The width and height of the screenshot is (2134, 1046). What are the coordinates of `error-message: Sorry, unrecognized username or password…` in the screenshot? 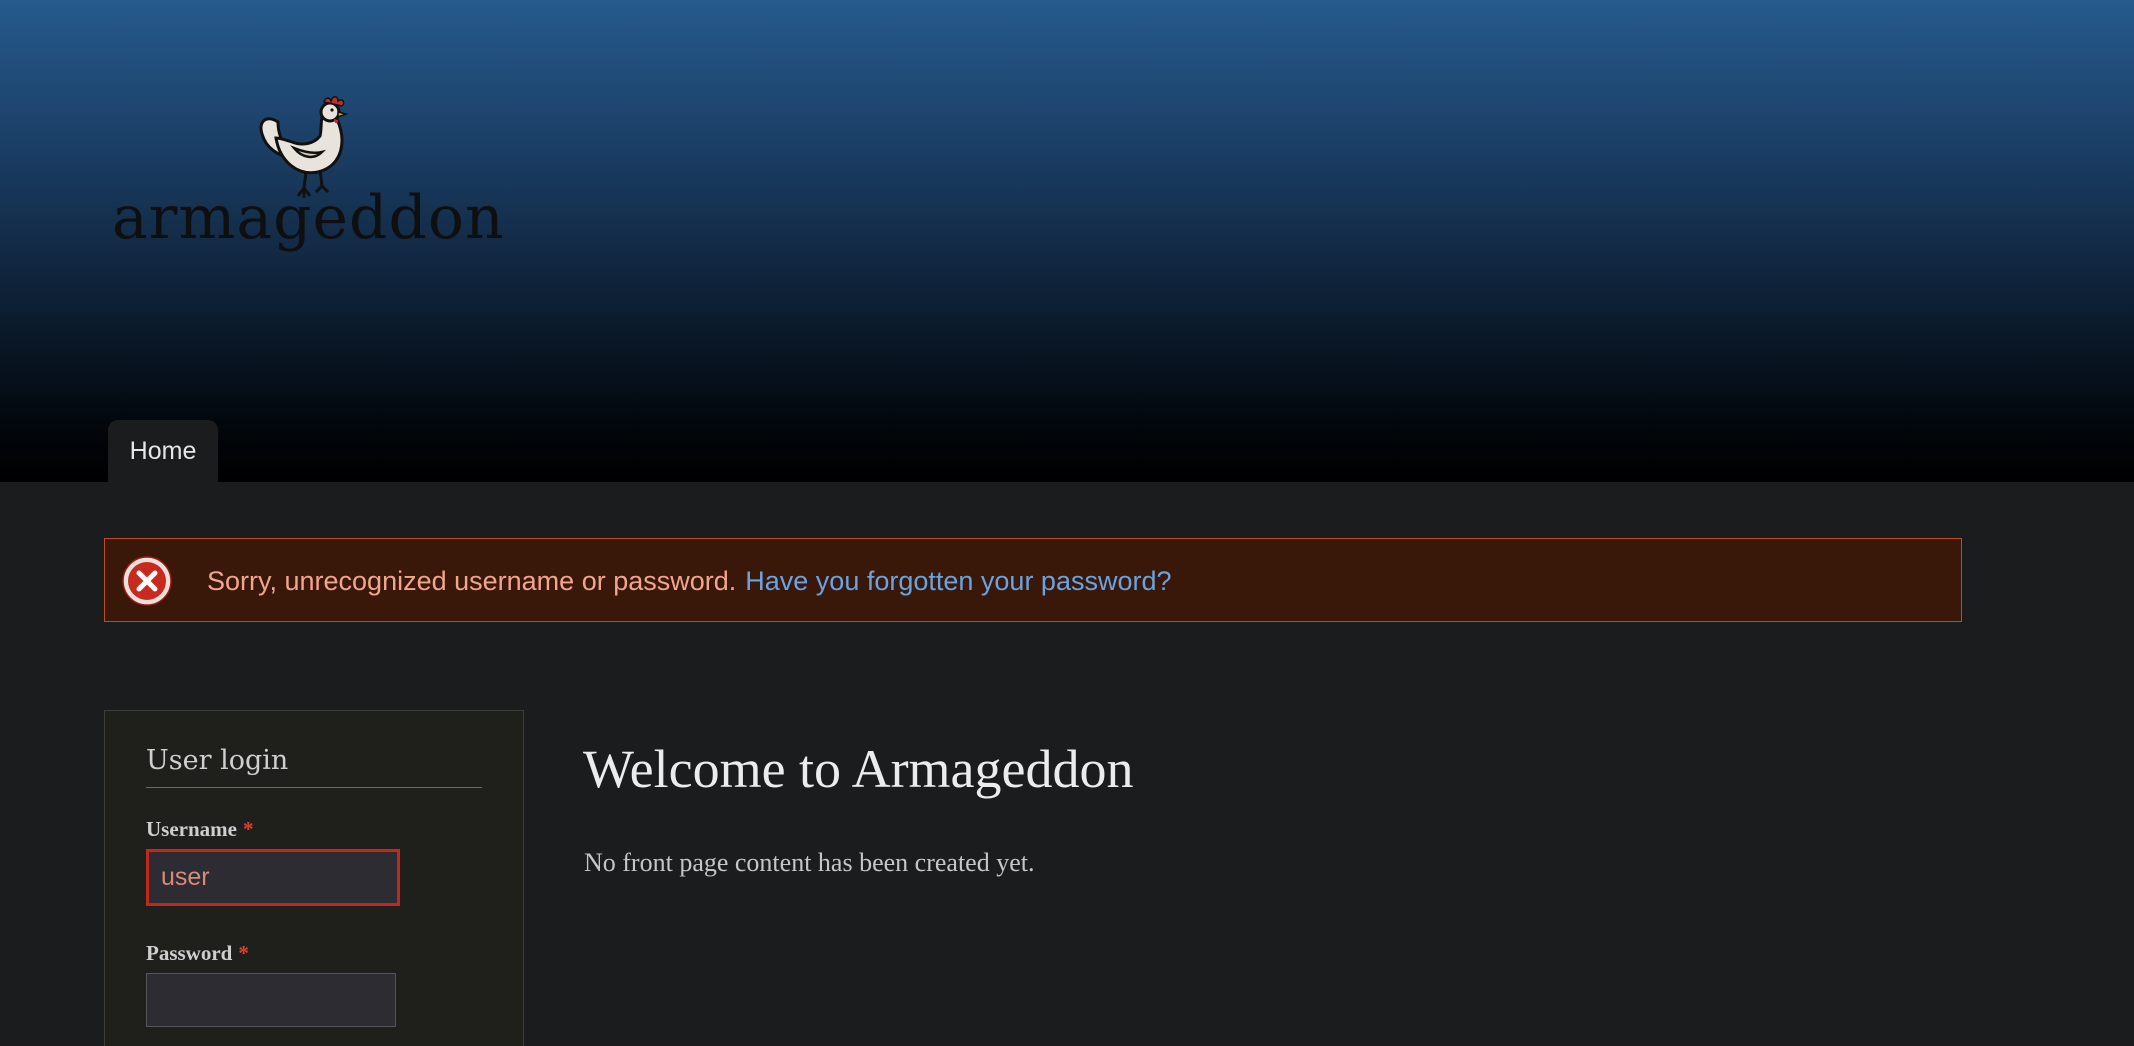 It's located at (1033, 580).